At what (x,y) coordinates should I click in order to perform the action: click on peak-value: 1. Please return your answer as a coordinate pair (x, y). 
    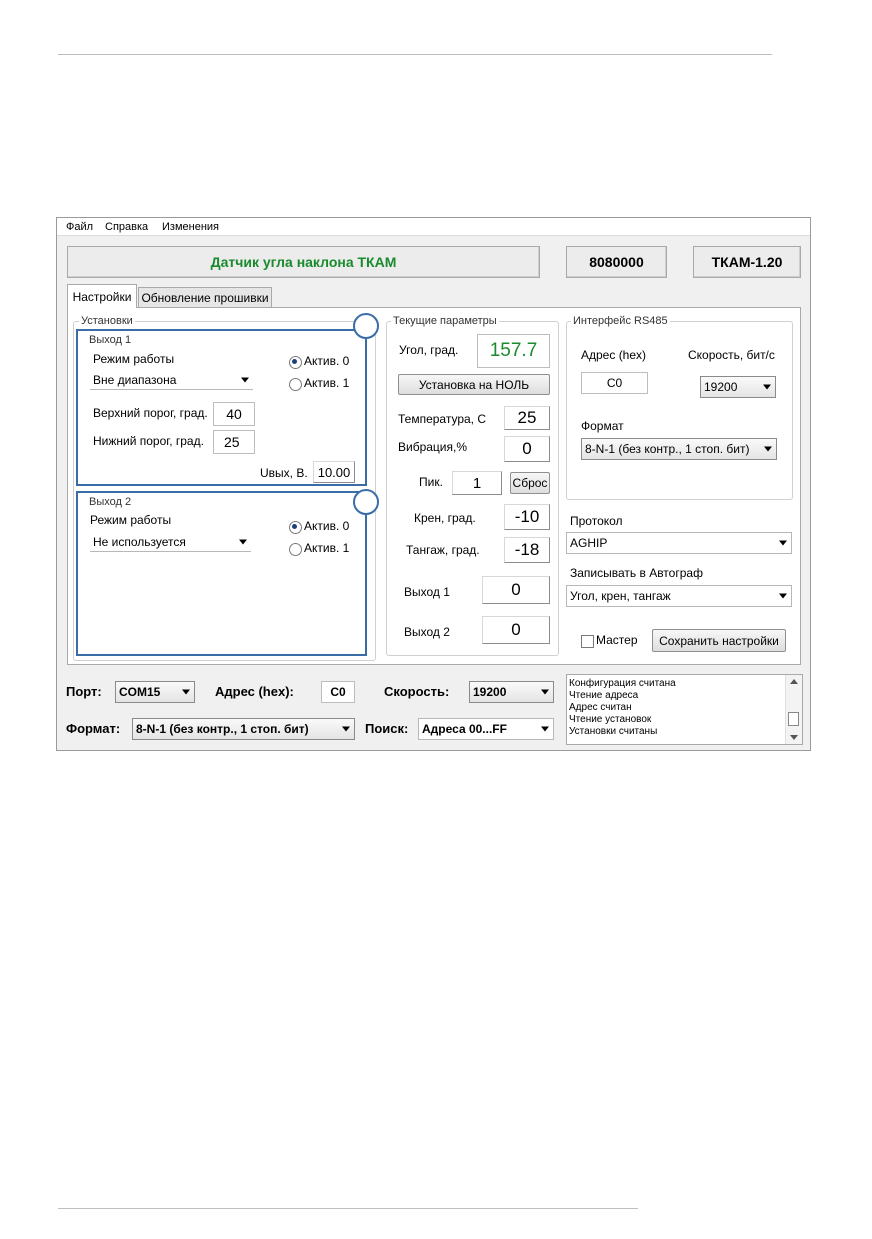
    Looking at the image, I should click on (477, 483).